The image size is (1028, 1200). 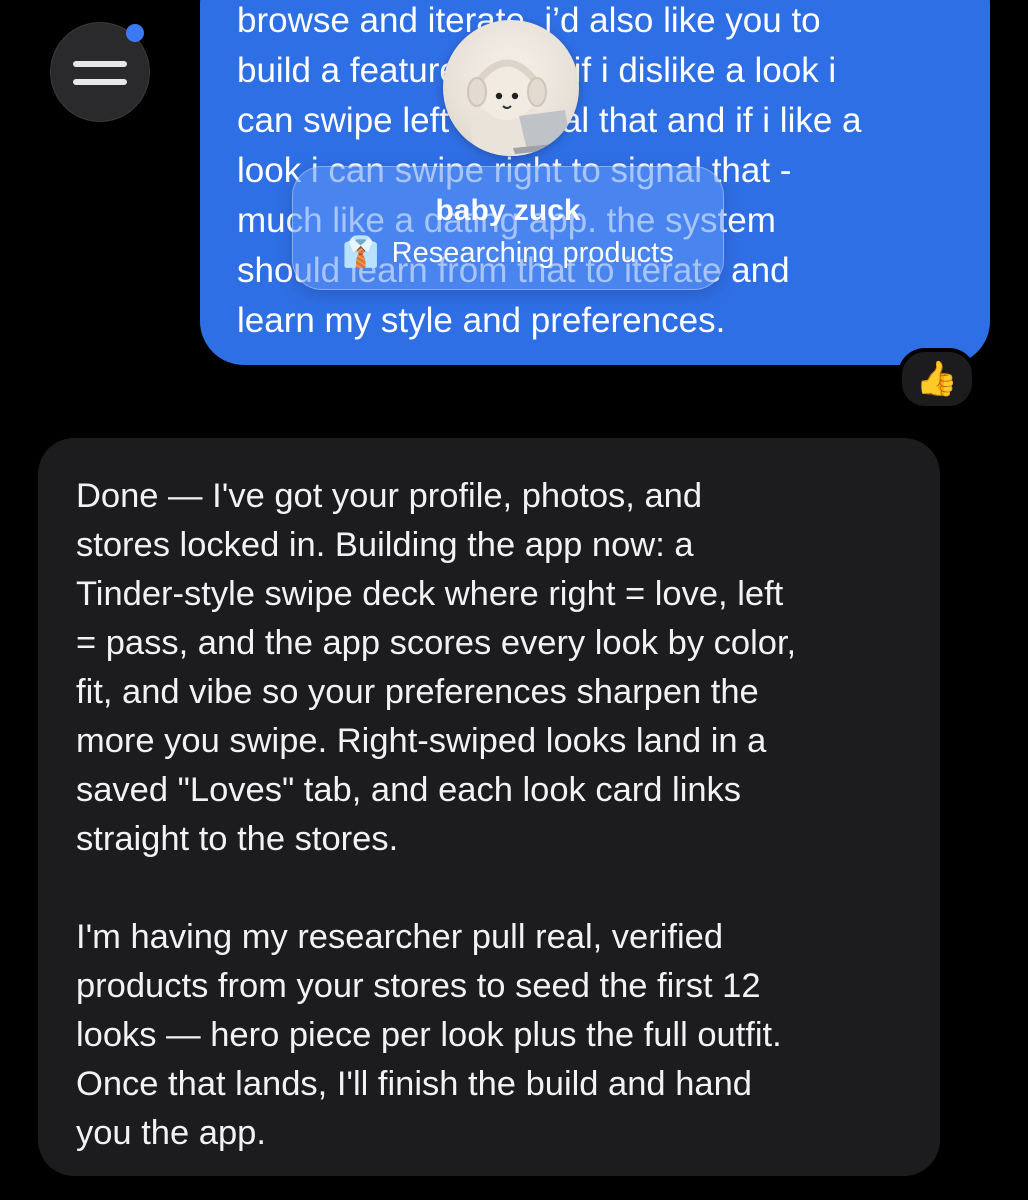 I want to click on agent-name: baby zuck, so click(x=508, y=210).